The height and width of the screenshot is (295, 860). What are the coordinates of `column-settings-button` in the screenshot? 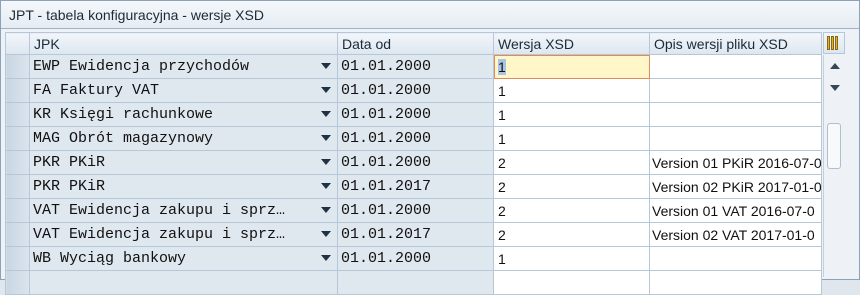 It's located at (834, 43).